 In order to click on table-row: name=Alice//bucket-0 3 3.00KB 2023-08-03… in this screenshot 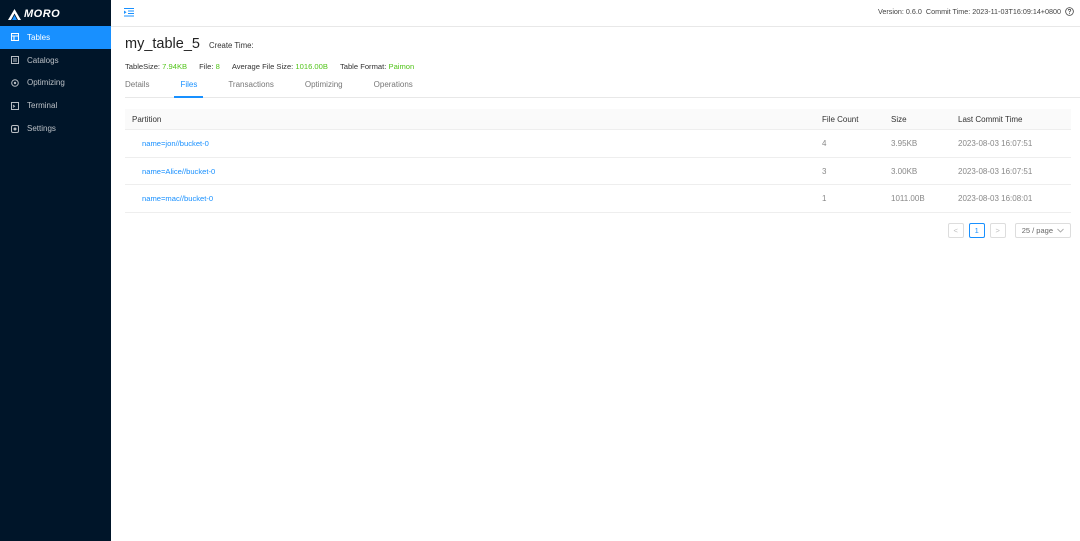, I will do `click(598, 172)`.